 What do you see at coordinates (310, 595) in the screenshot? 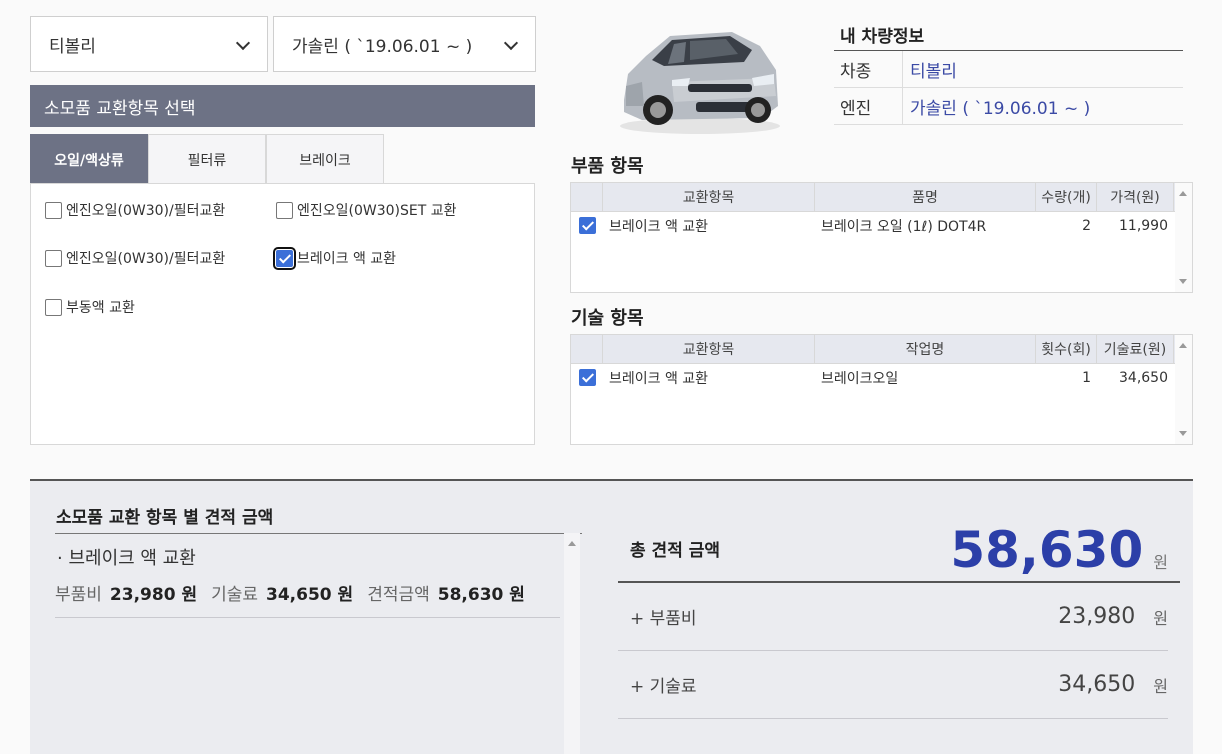
I see `labor-cost-value: 34,650 원` at bounding box center [310, 595].